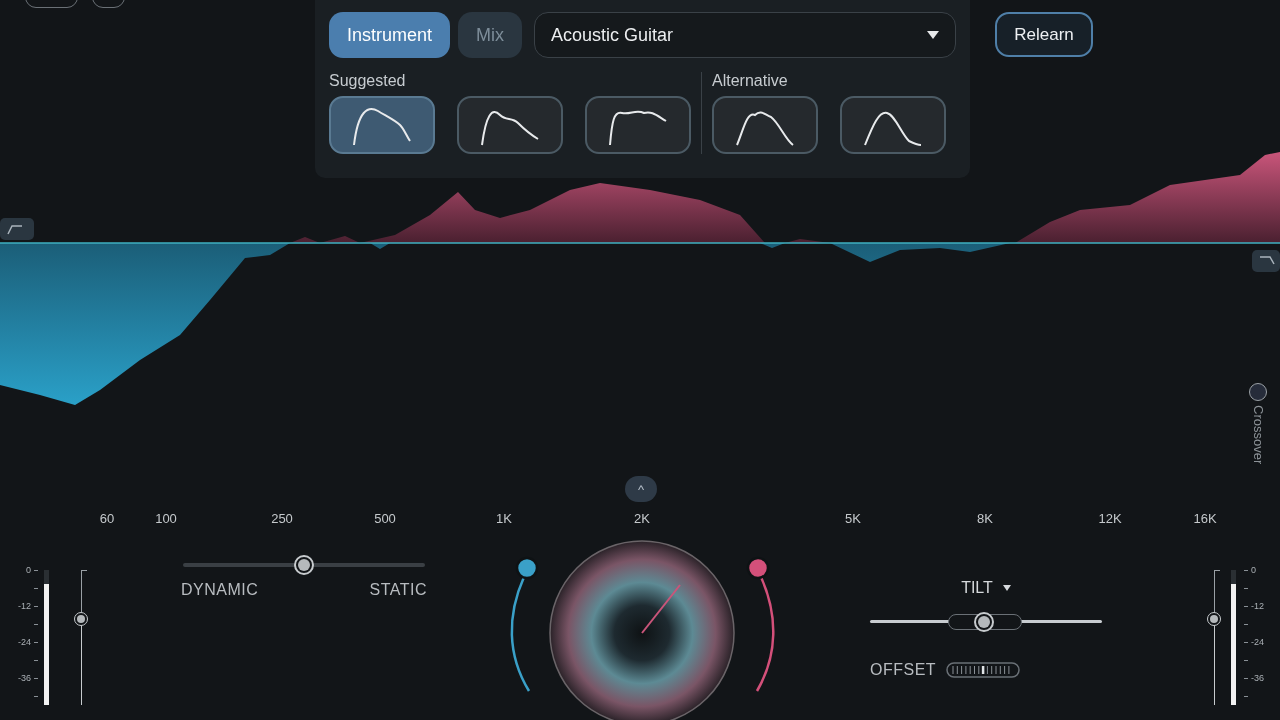 This screenshot has width=1280, height=720. What do you see at coordinates (368, 81) in the screenshot?
I see `group-label: Suggested` at bounding box center [368, 81].